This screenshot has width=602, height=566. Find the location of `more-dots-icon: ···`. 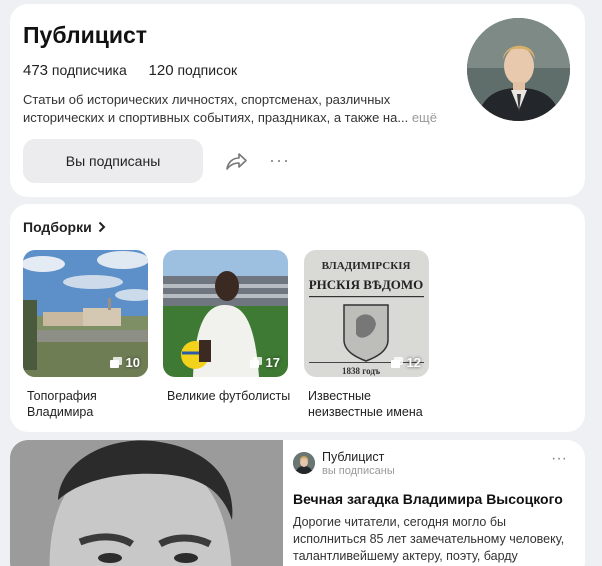

more-dots-icon: ··· is located at coordinates (279, 160).